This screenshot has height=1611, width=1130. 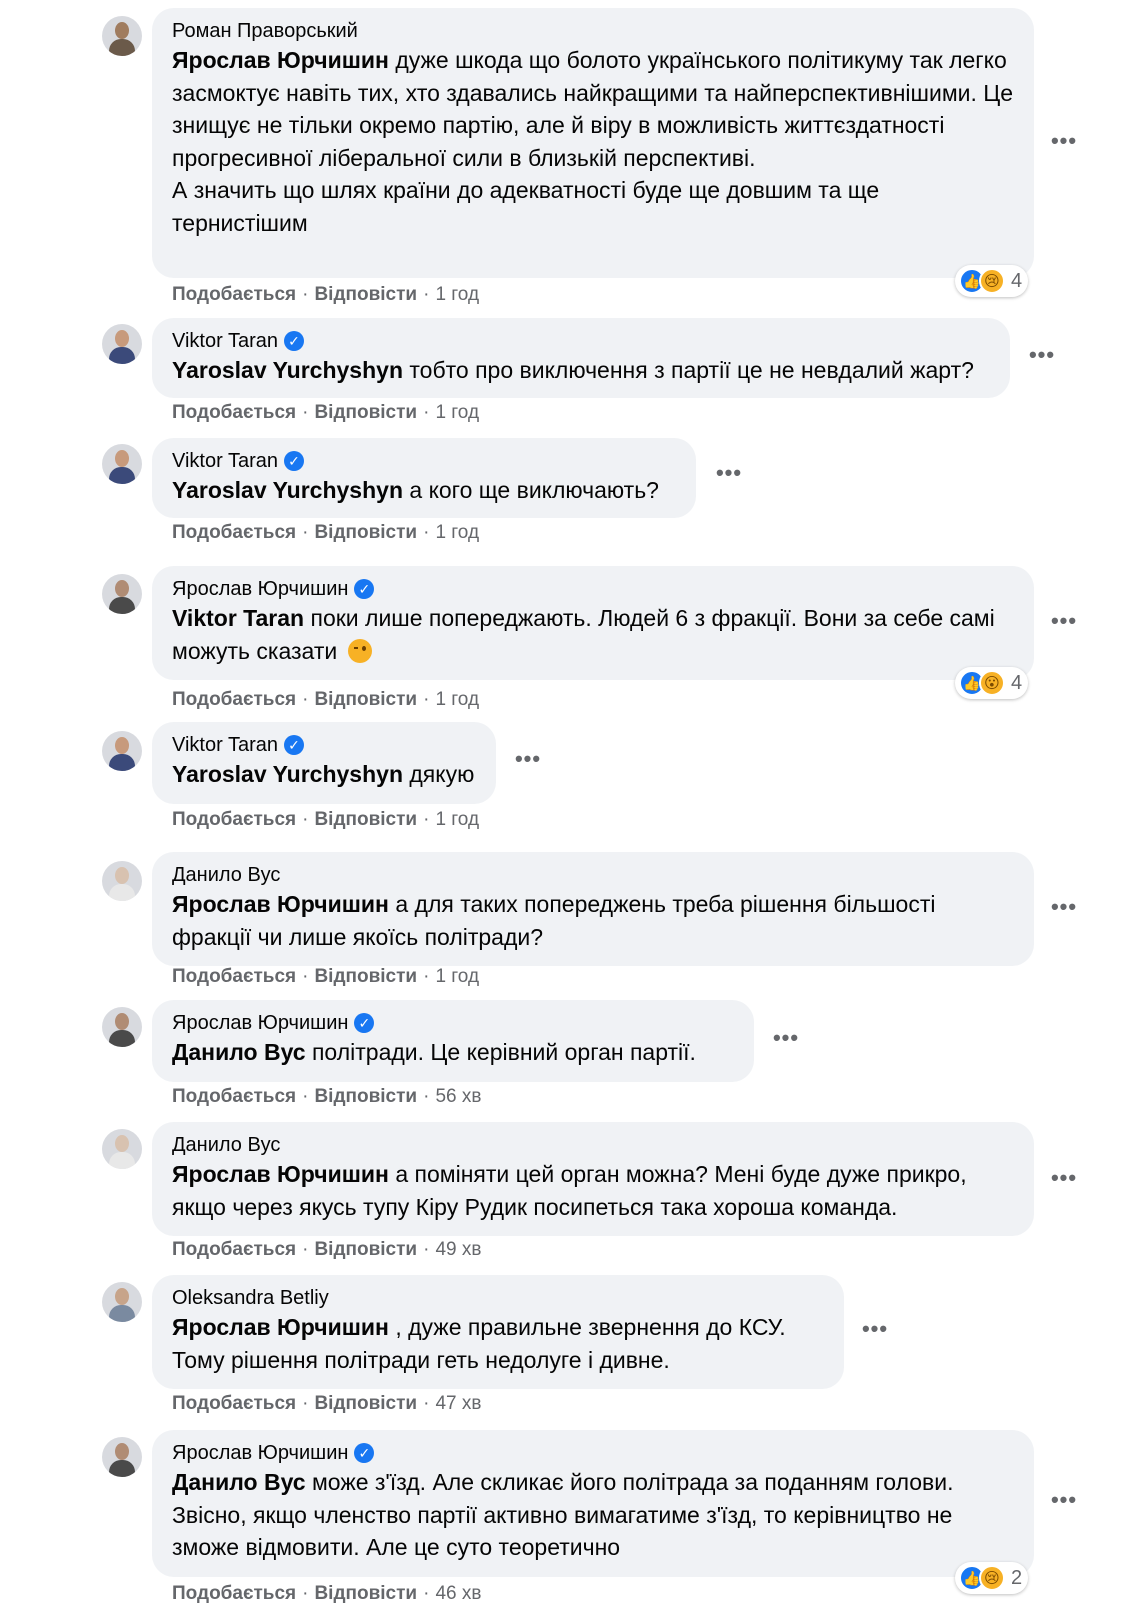 What do you see at coordinates (1017, 280) in the screenshot?
I see `reaction-count: 4` at bounding box center [1017, 280].